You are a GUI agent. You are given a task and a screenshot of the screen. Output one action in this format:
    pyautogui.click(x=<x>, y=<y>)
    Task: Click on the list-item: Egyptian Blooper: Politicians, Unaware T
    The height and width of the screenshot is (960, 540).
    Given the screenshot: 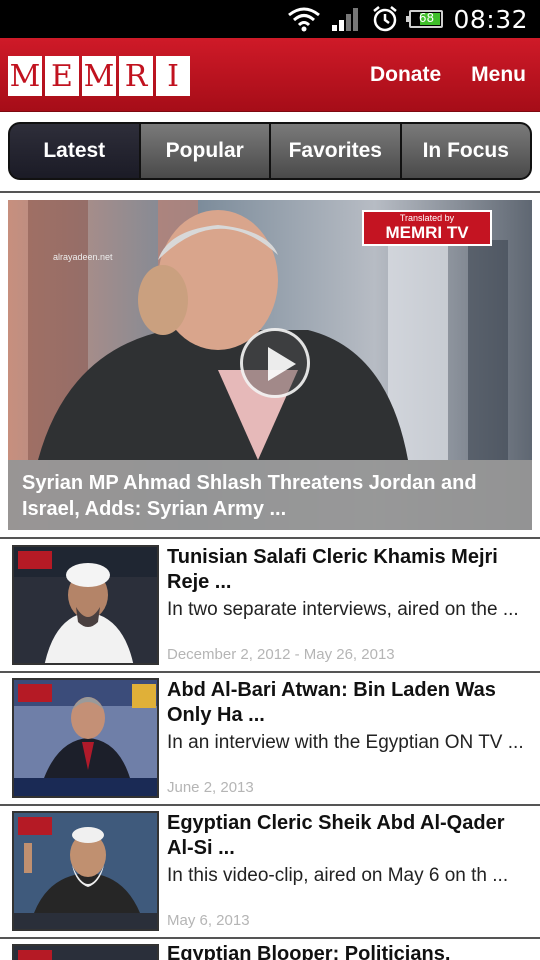 What is the action you would take?
    pyautogui.click(x=270, y=950)
    